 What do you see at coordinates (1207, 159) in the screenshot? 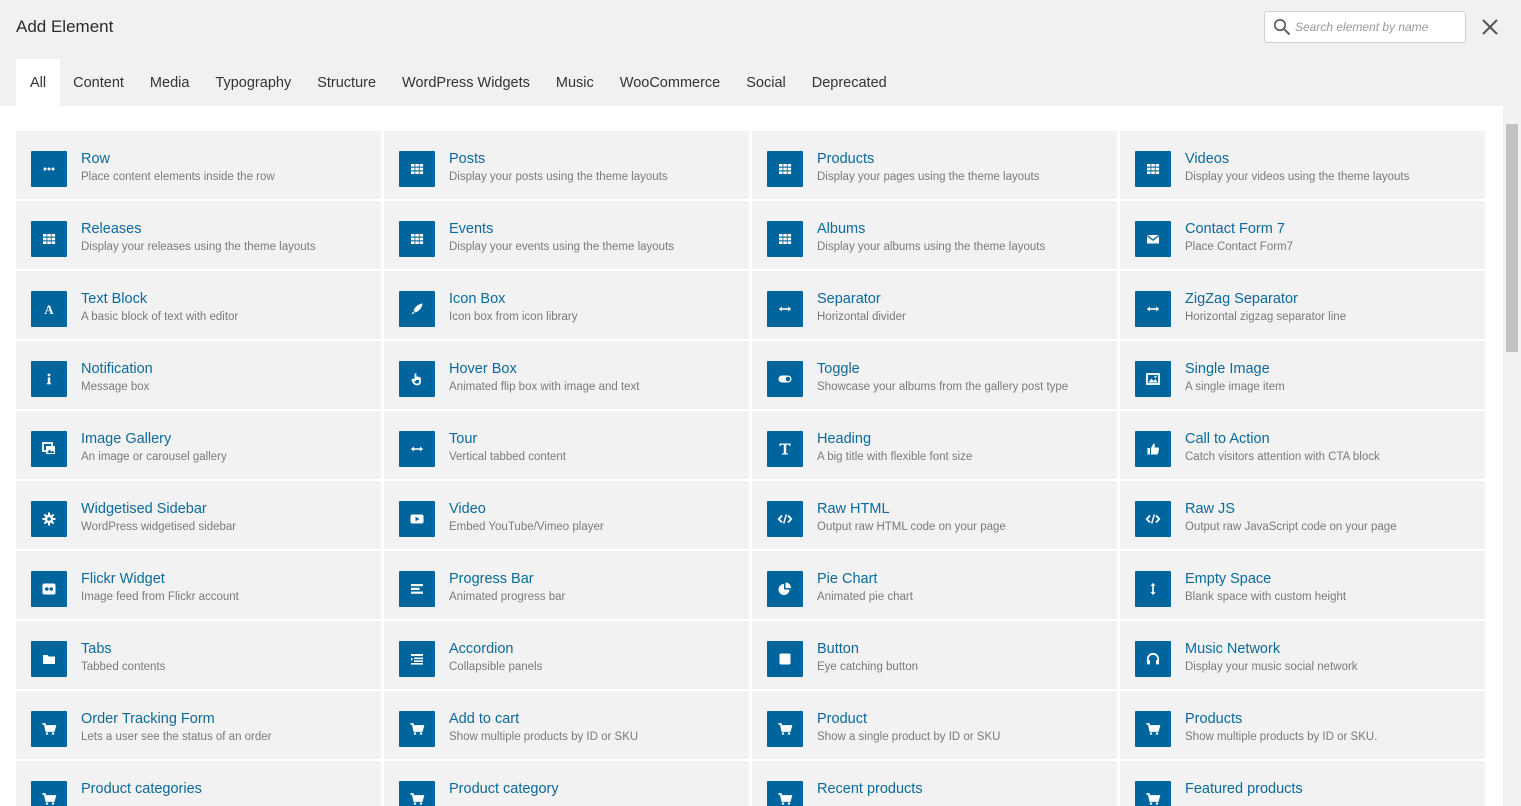
I see `element-name: Videos` at bounding box center [1207, 159].